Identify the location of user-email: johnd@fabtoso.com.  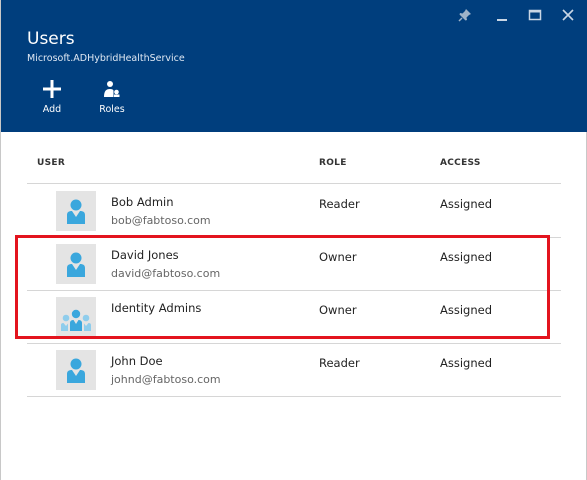
(166, 379).